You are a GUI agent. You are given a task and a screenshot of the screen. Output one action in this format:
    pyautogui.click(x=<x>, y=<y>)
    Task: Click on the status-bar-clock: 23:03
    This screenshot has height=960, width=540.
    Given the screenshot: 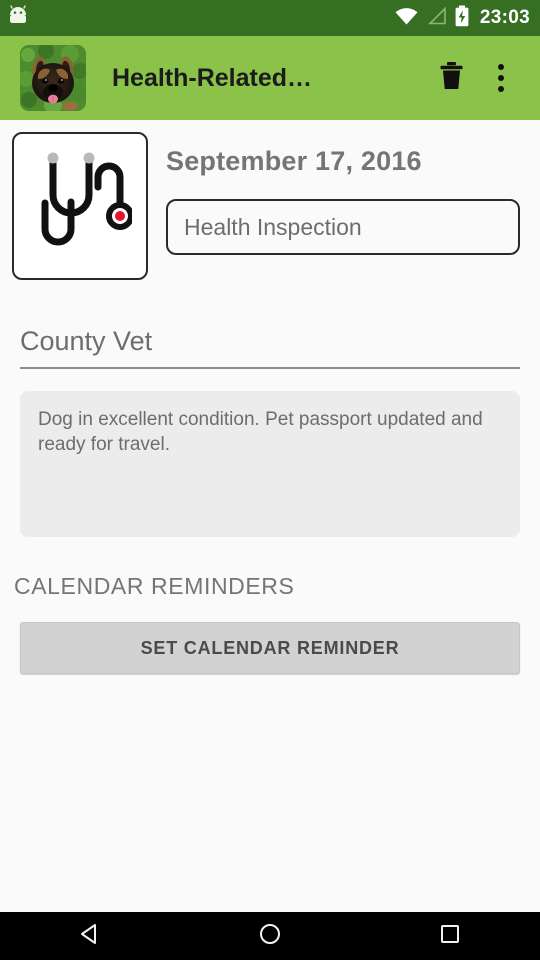 What is the action you would take?
    pyautogui.click(x=504, y=17)
    